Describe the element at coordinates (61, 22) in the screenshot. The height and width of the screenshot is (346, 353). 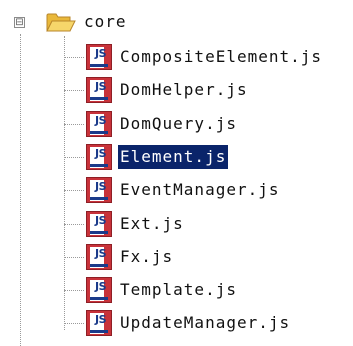
I see `folder-open-icon` at that location.